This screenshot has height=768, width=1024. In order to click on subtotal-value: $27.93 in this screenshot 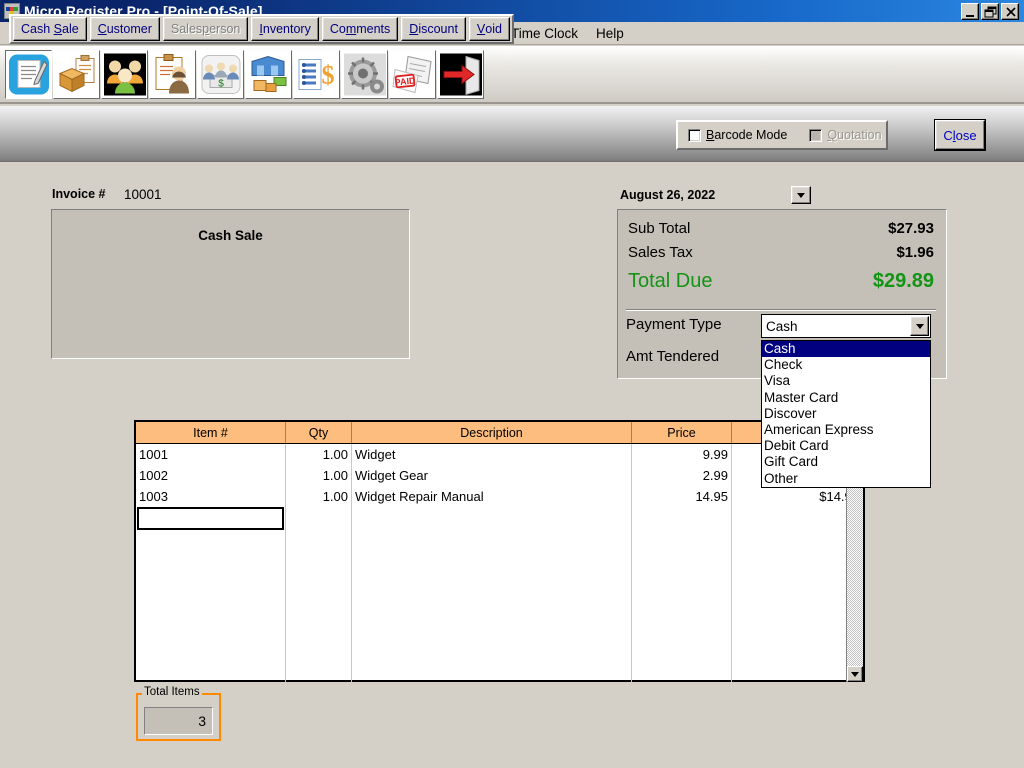, I will do `click(911, 228)`.